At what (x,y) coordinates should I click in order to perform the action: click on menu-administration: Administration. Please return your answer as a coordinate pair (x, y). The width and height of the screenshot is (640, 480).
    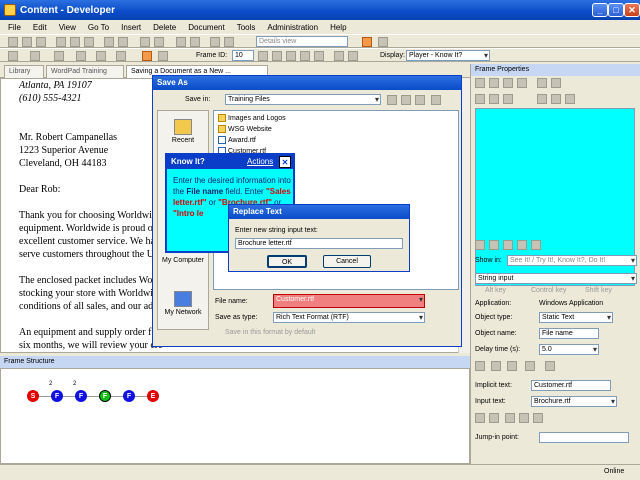
    Looking at the image, I should click on (292, 27).